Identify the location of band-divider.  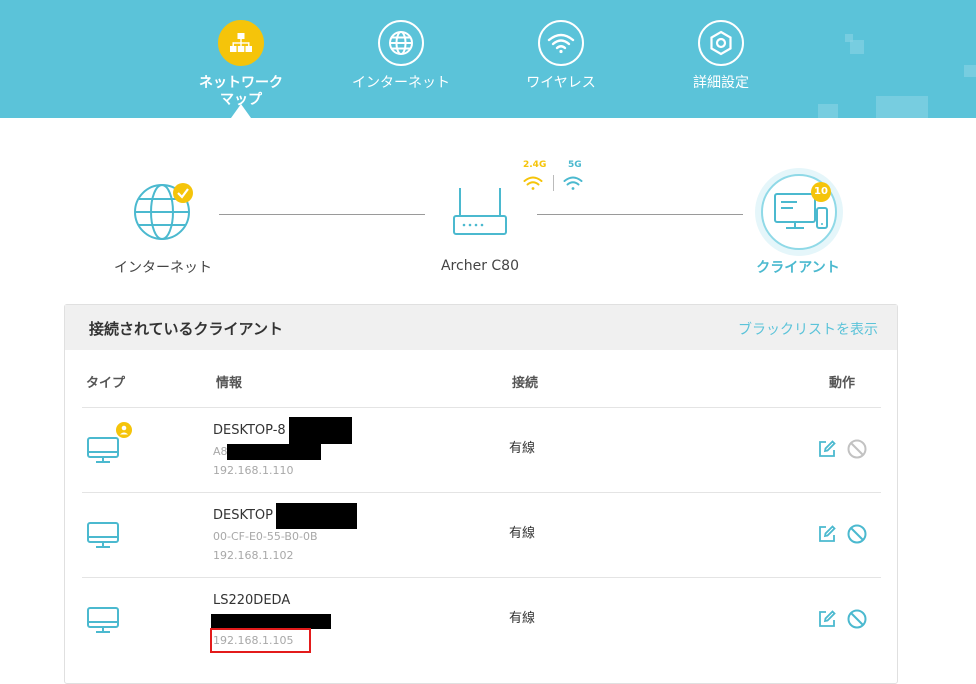
(553, 183).